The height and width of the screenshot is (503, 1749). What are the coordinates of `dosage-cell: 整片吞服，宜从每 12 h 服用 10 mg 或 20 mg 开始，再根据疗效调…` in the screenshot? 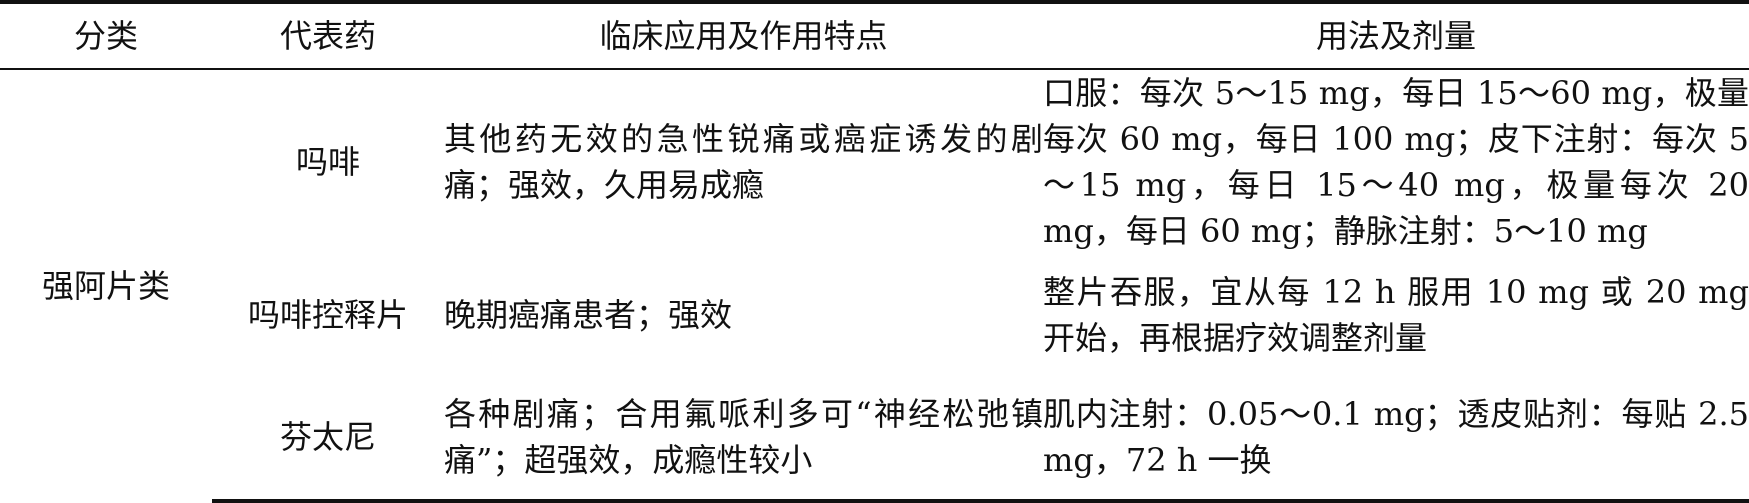 It's located at (1396, 314).